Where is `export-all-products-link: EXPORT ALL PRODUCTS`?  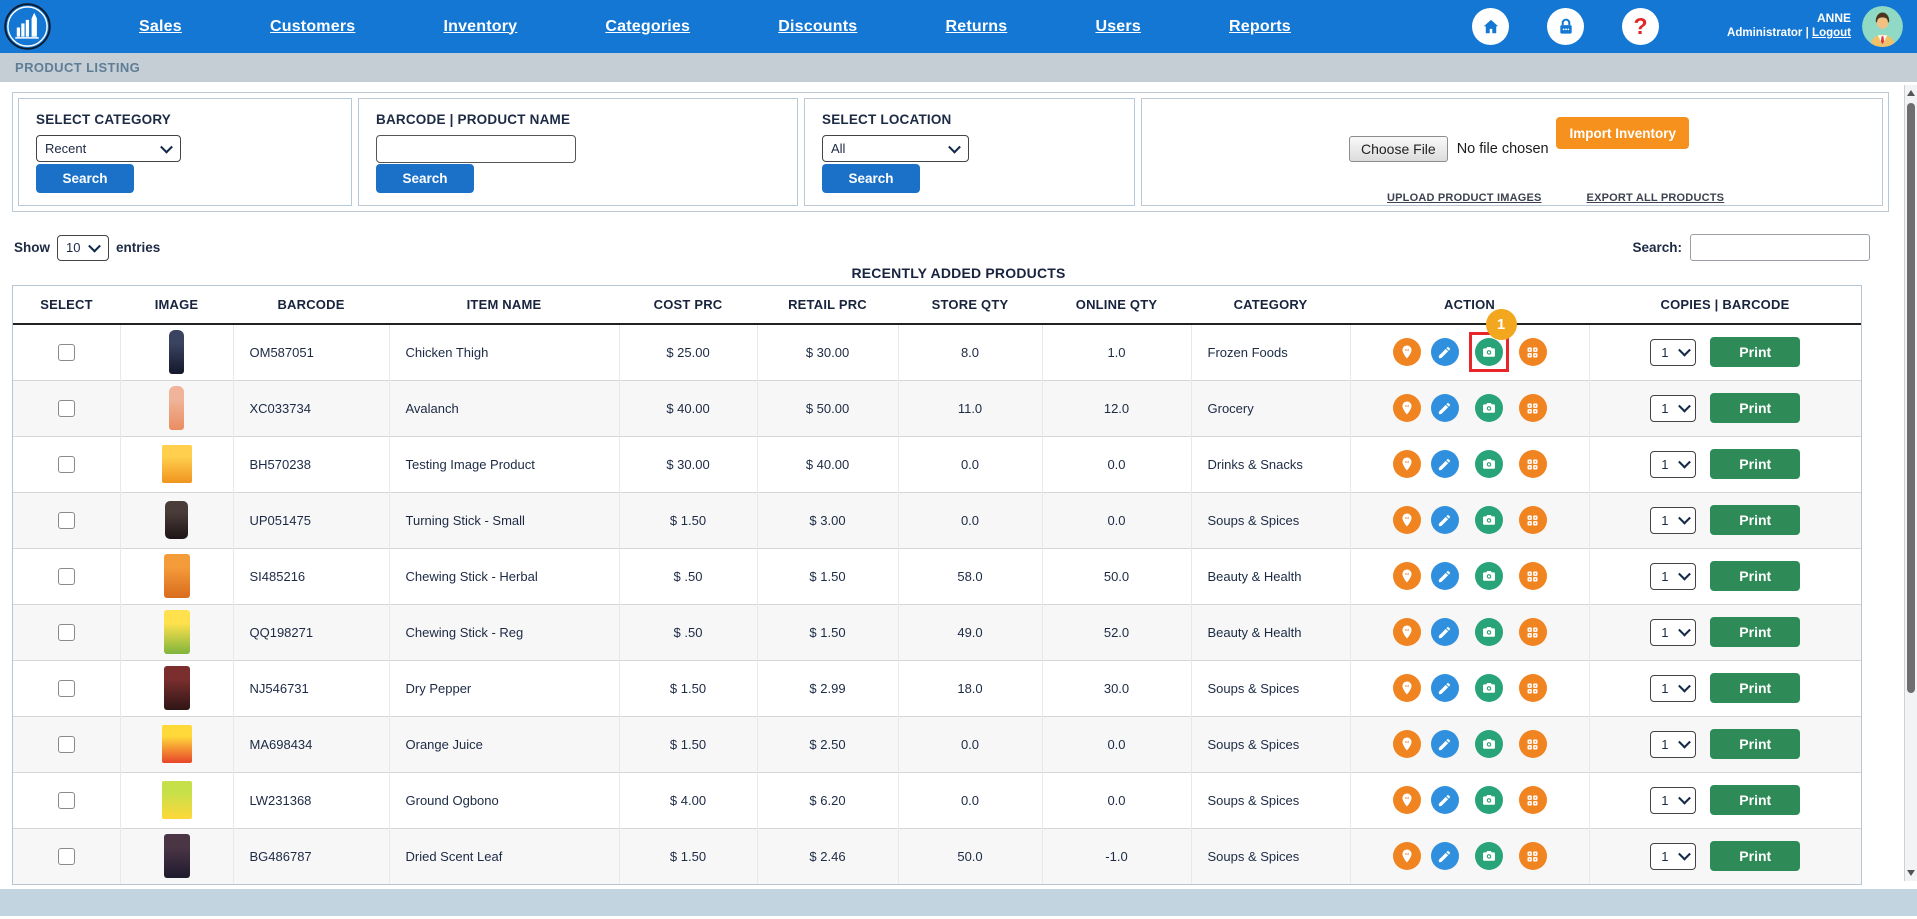 export-all-products-link: EXPORT ALL PRODUCTS is located at coordinates (1656, 198).